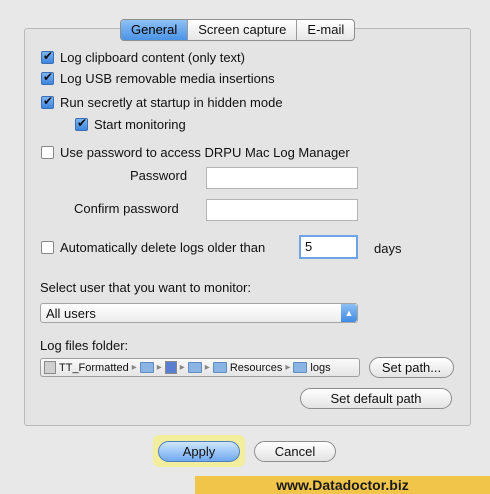 The image size is (490, 494). I want to click on tab-bar: General Screen capture E-mail, so click(238, 30).